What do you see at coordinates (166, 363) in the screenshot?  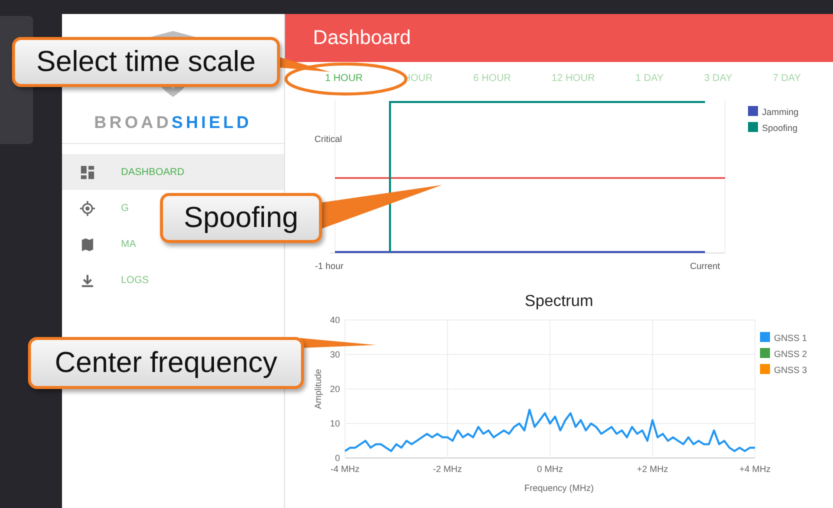 I see `callout: Center frequency` at bounding box center [166, 363].